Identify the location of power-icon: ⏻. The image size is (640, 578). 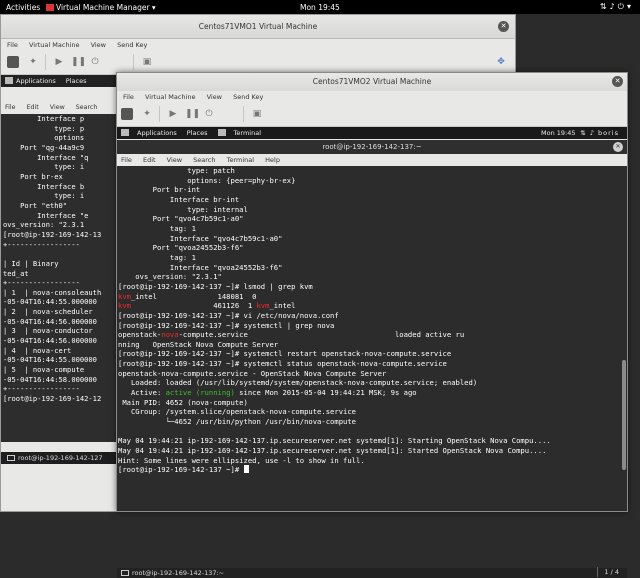
(622, 6).